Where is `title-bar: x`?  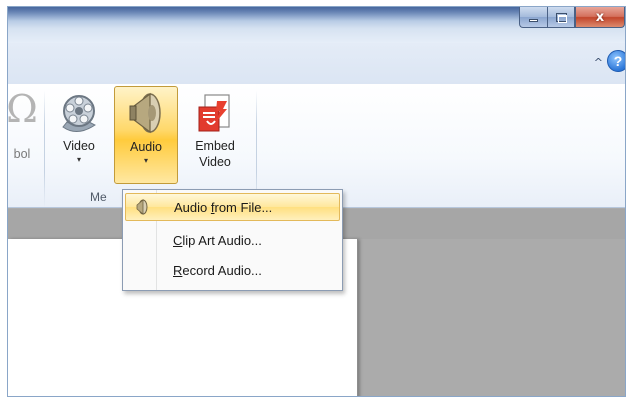
title-bar: x is located at coordinates (316, 25).